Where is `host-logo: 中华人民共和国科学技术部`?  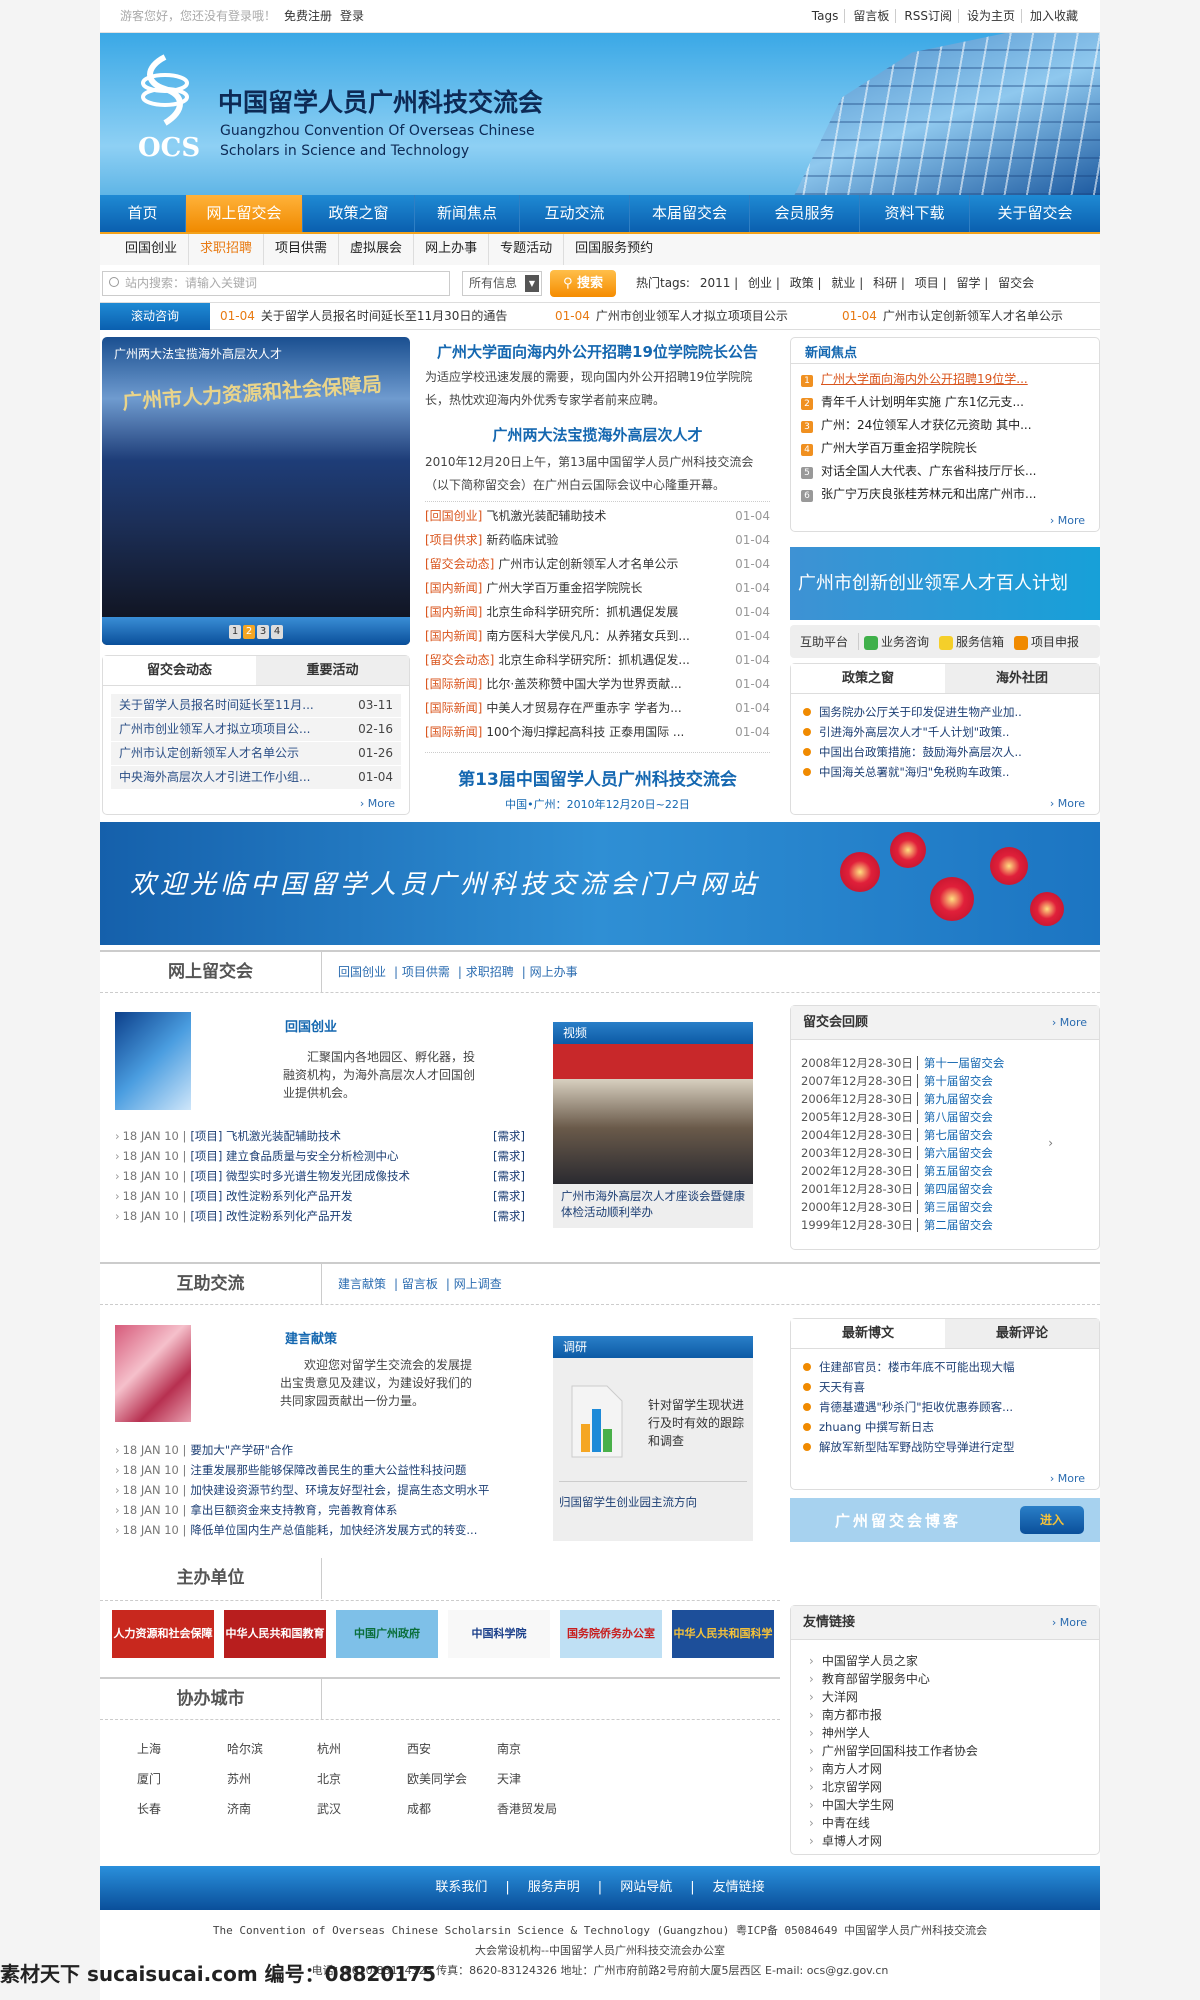
host-logo: 中华人民共和国科学技术部 is located at coordinates (723, 1634).